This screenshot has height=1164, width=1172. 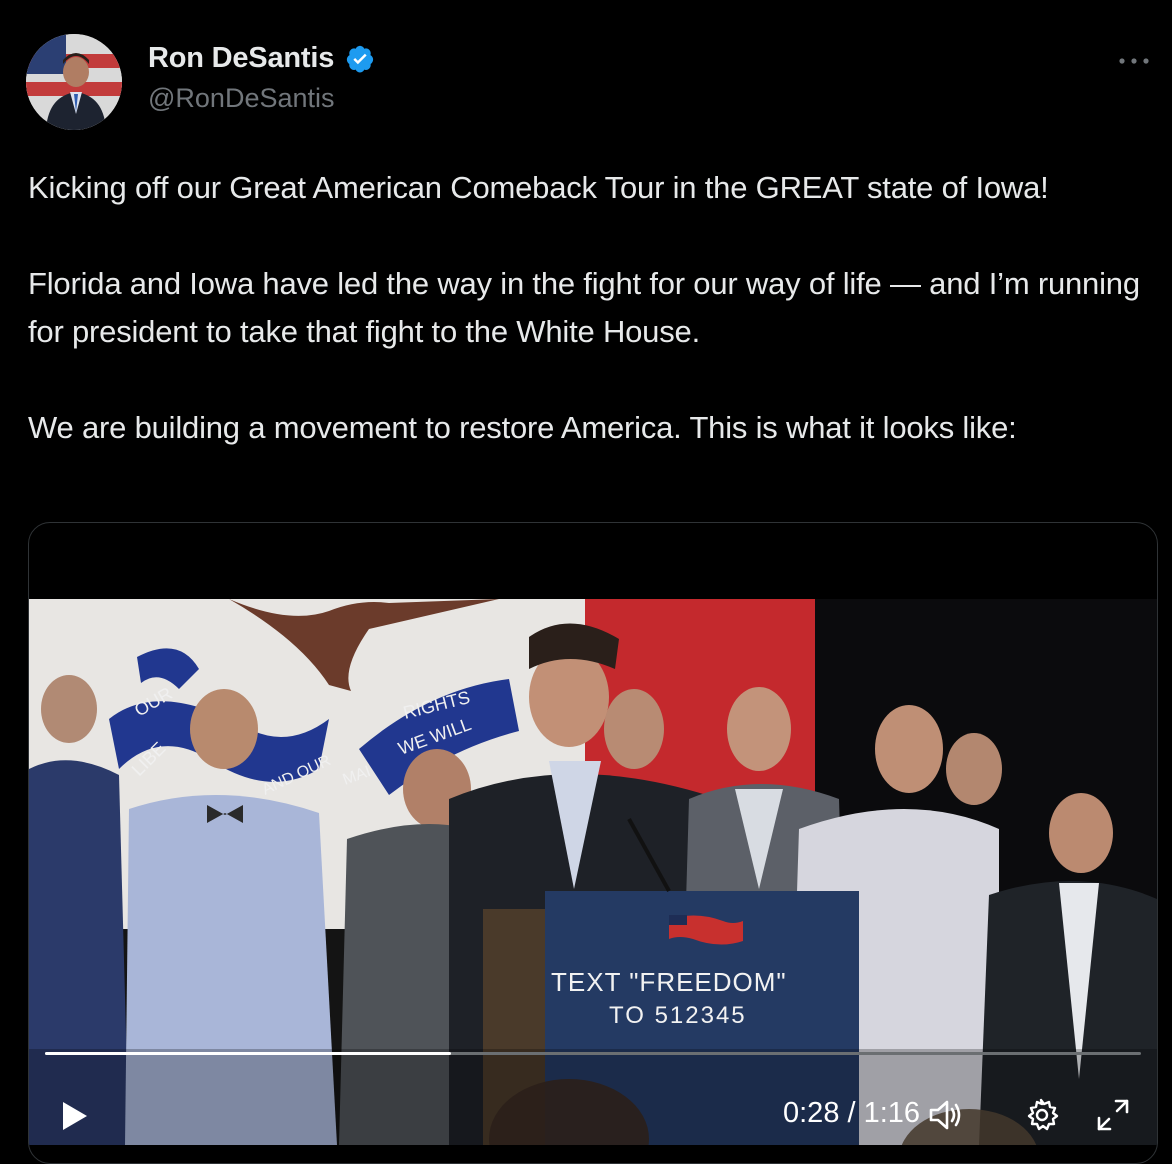 What do you see at coordinates (852, 1113) in the screenshot?
I see `video-time: 0:28 / 1:16` at bounding box center [852, 1113].